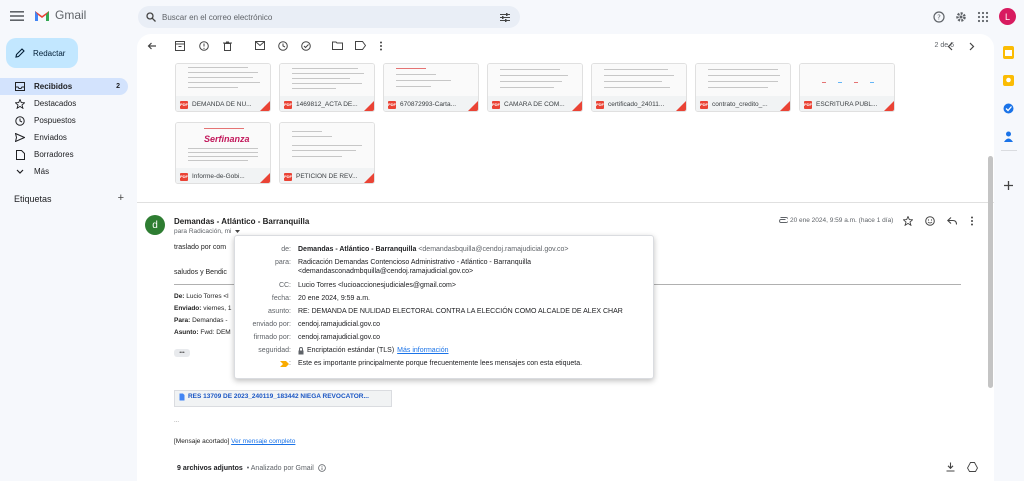  Describe the element at coordinates (20, 53) in the screenshot. I see `pencil-icon` at that location.